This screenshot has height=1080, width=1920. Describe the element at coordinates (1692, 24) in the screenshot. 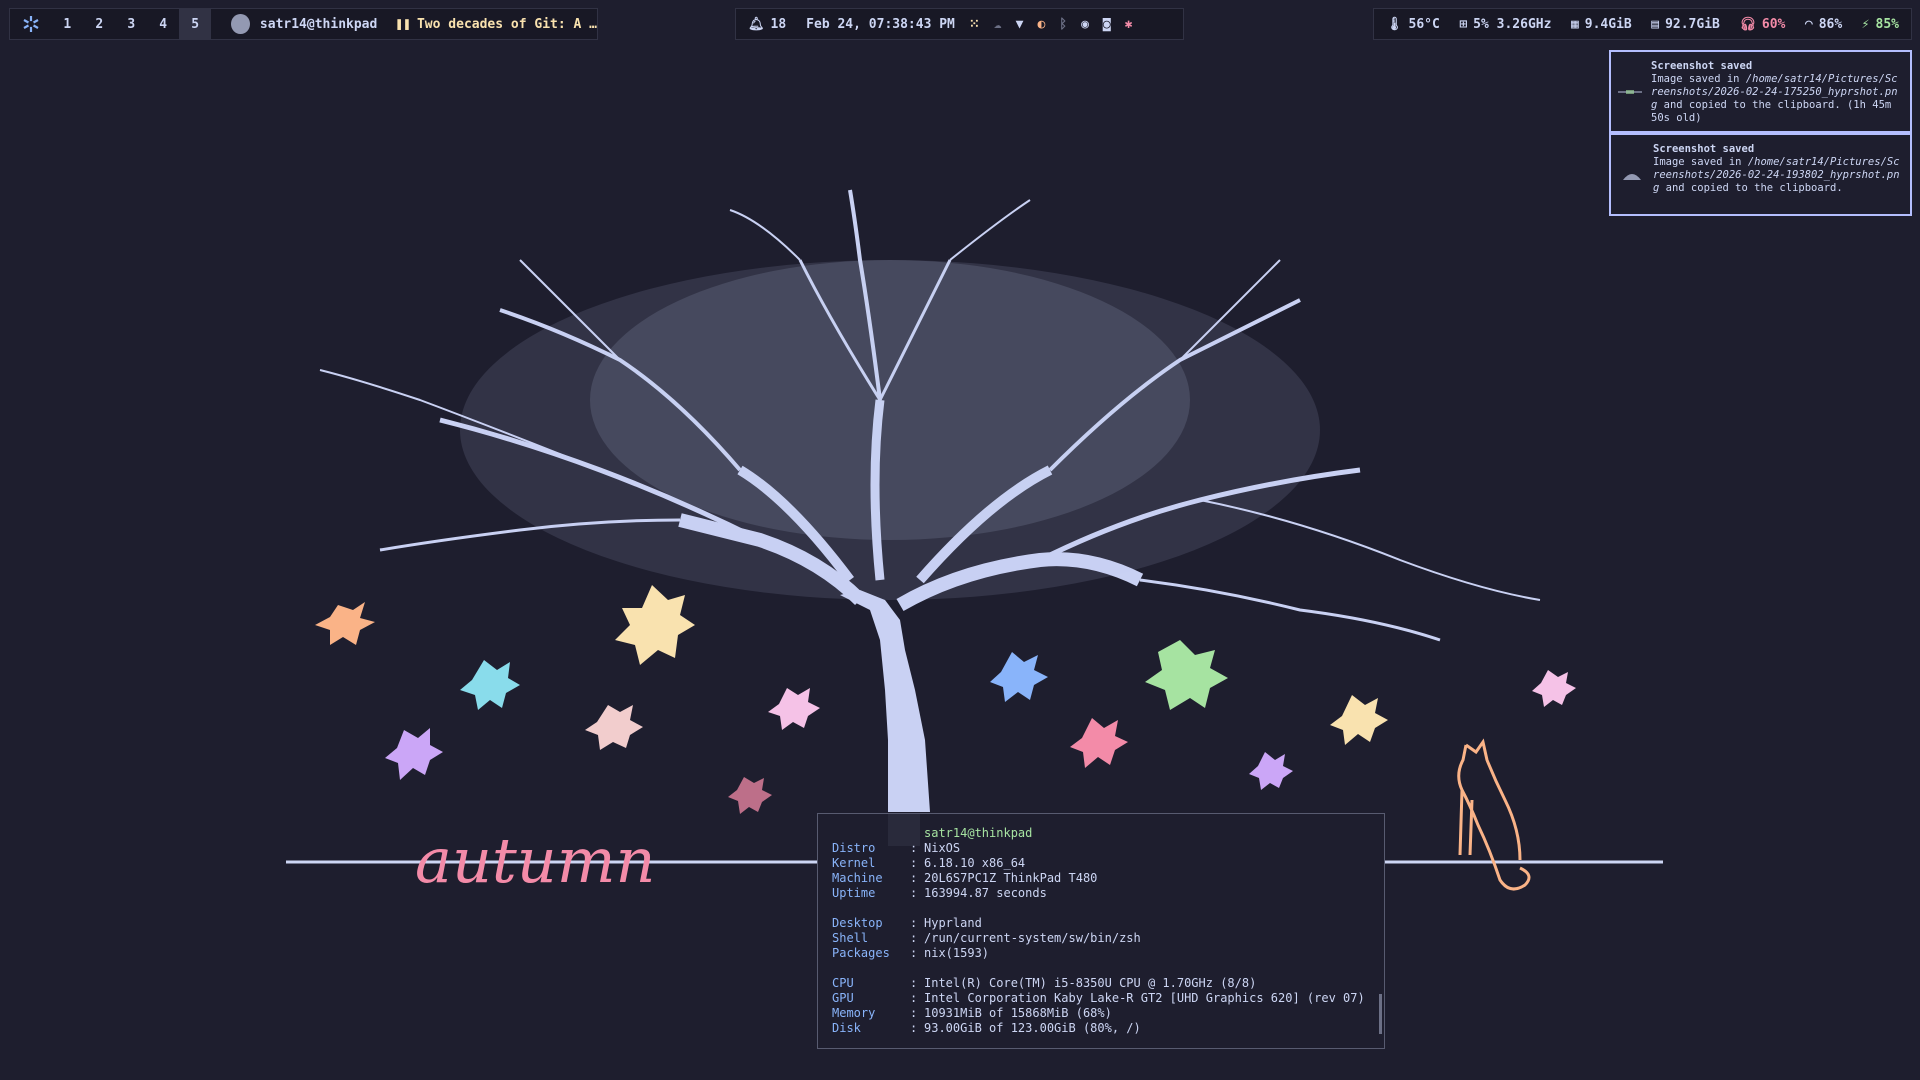

I see `disk-value: 92.7GiB` at that location.